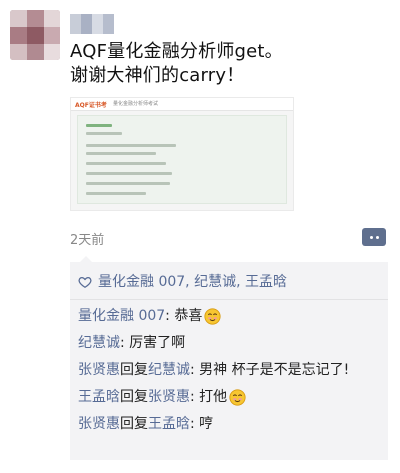 The image size is (400, 473). Describe the element at coordinates (229, 299) in the screenshot. I see `likes-divider` at that location.